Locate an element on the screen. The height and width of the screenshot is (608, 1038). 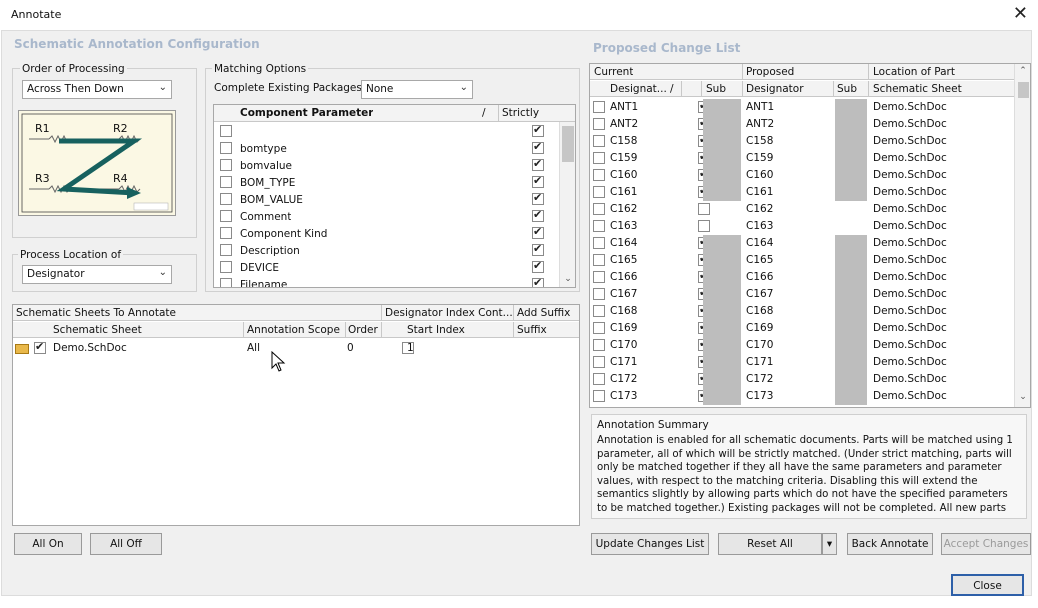
col-current-sub: Sub is located at coordinates (716, 89).